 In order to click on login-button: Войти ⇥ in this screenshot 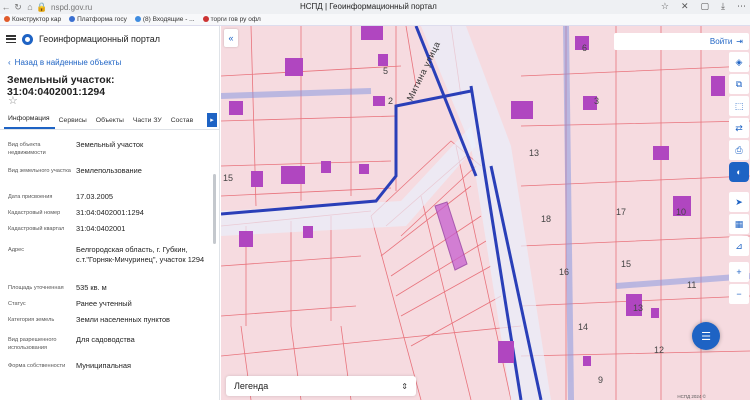, I will do `click(681, 41)`.